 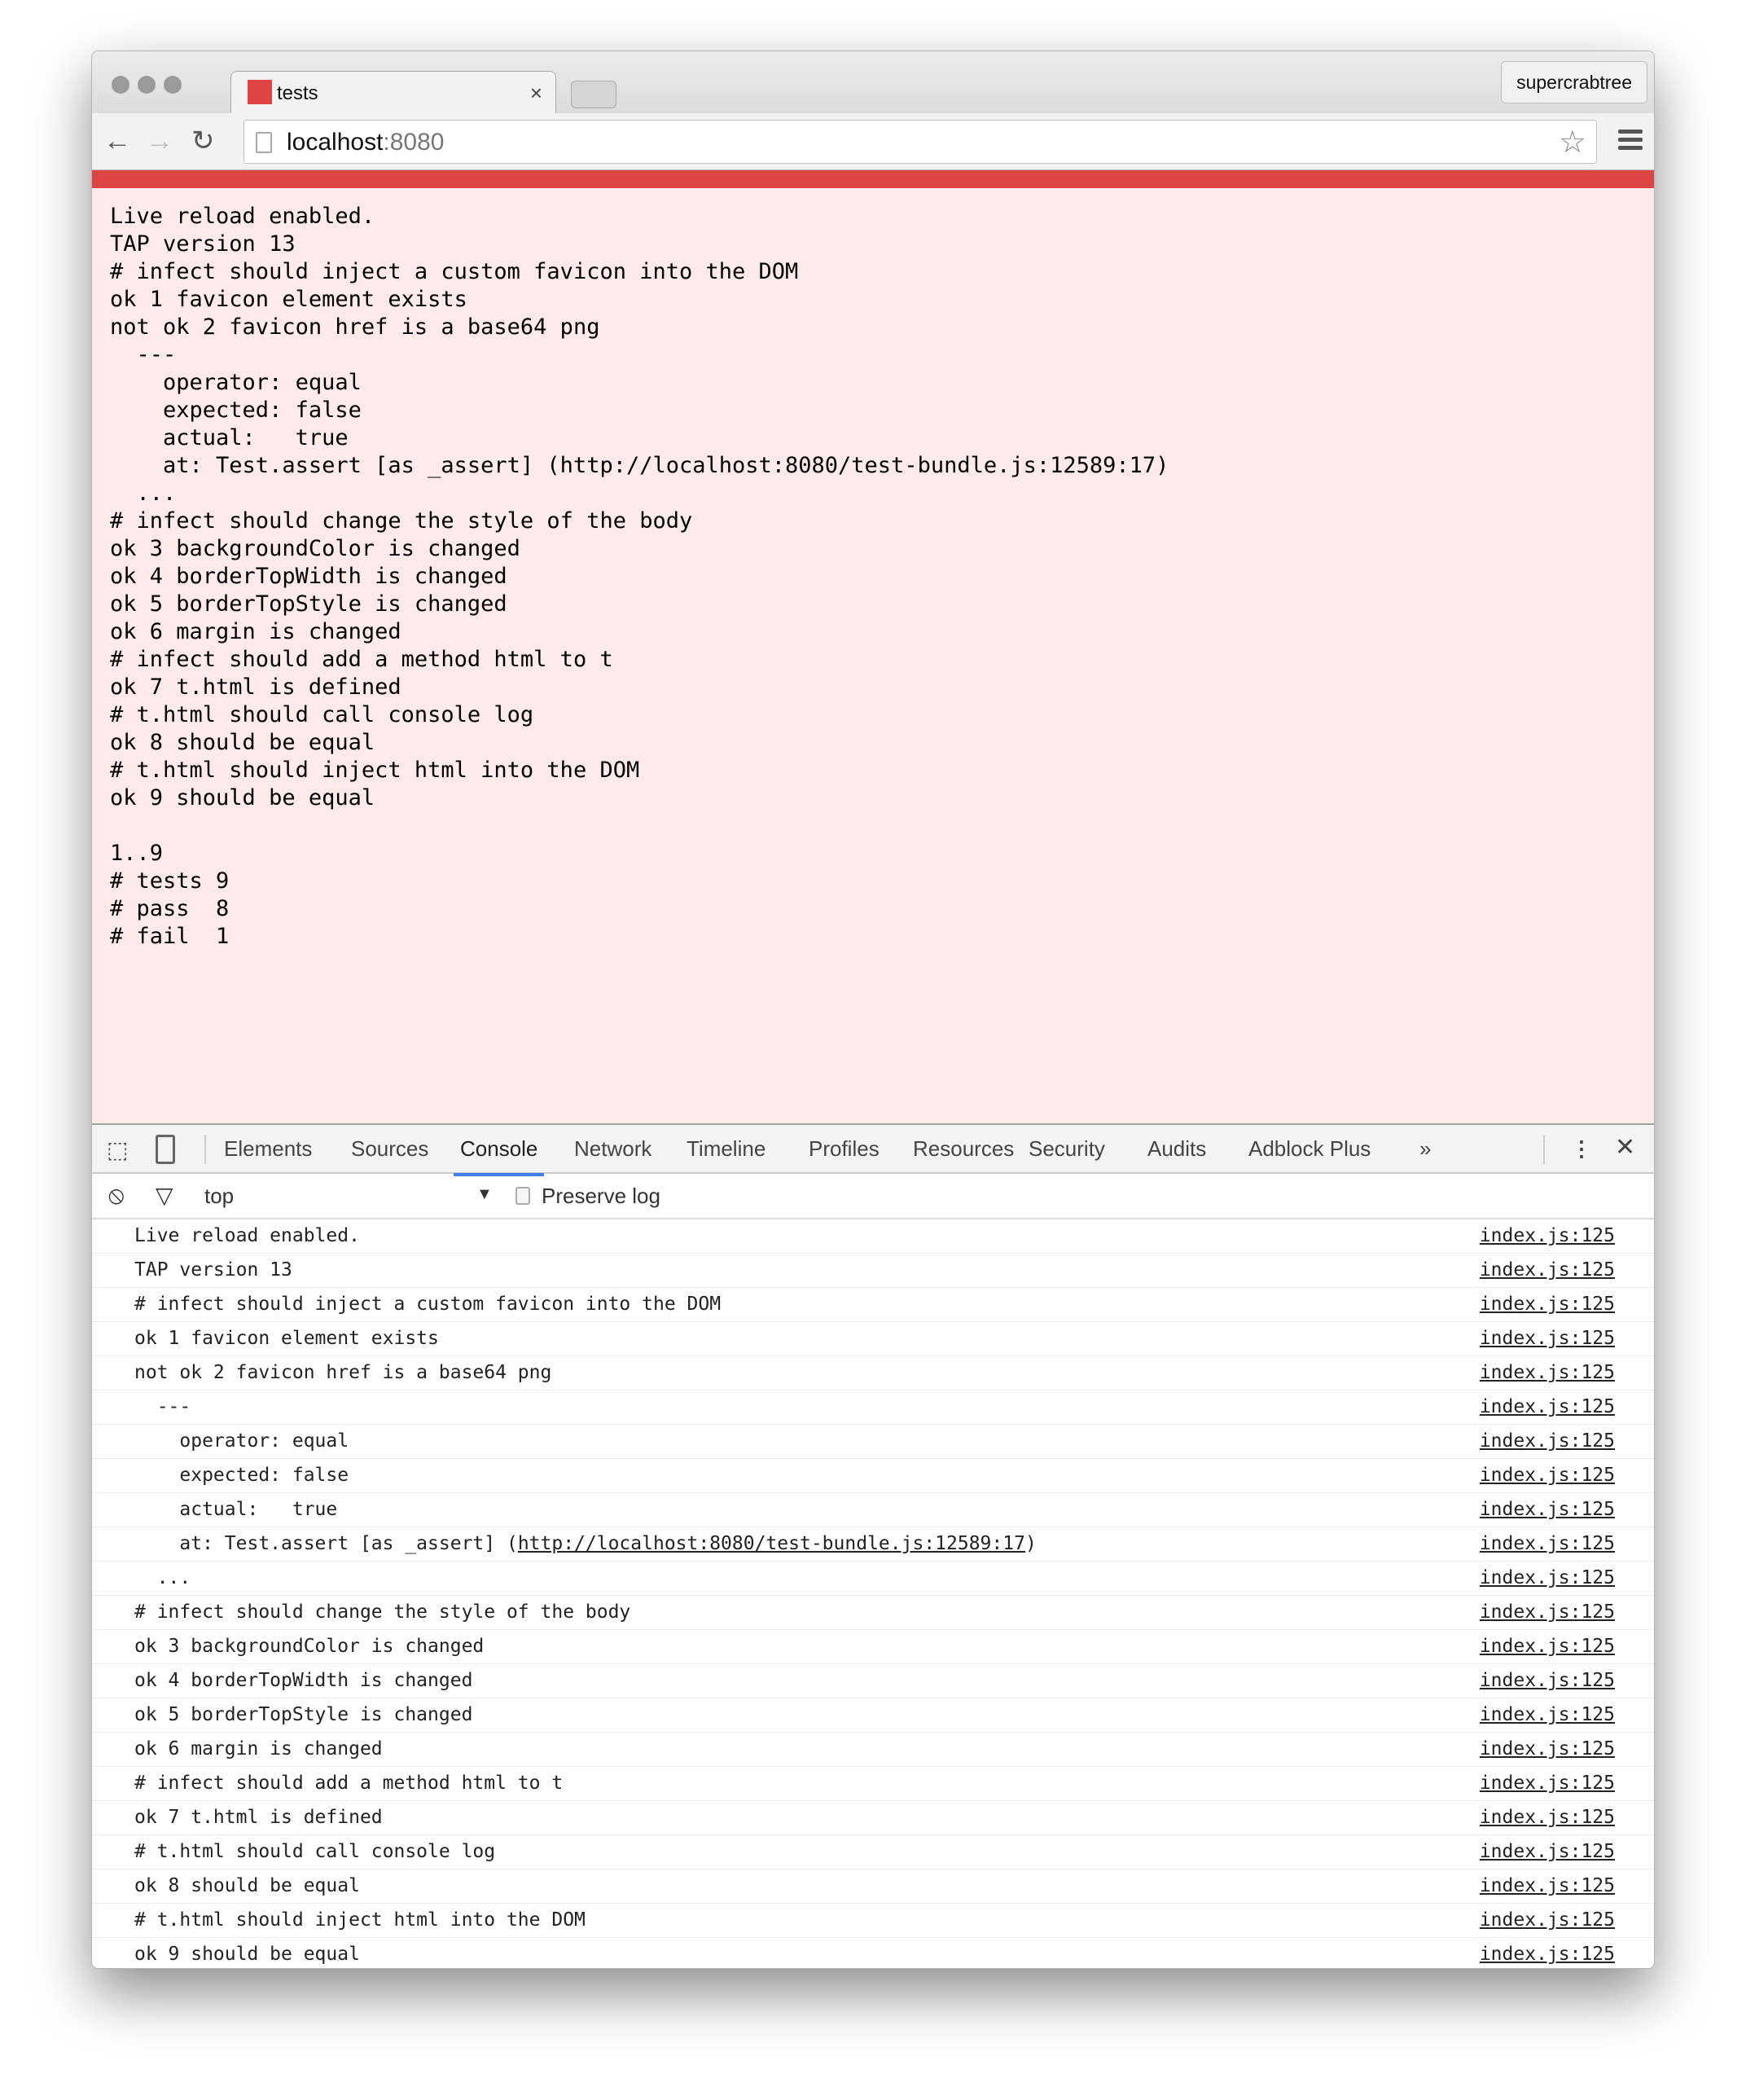 I want to click on console-message: ok 3 backgroundColor is changed, so click(x=310, y=1646).